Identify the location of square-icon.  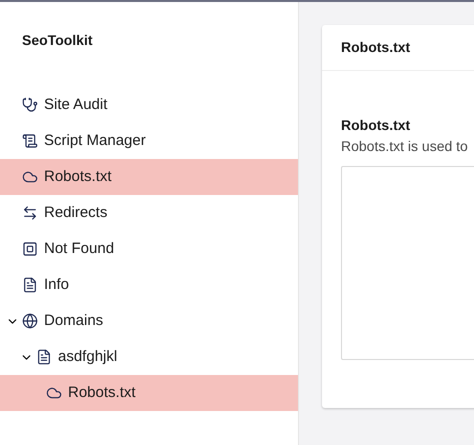
(30, 249).